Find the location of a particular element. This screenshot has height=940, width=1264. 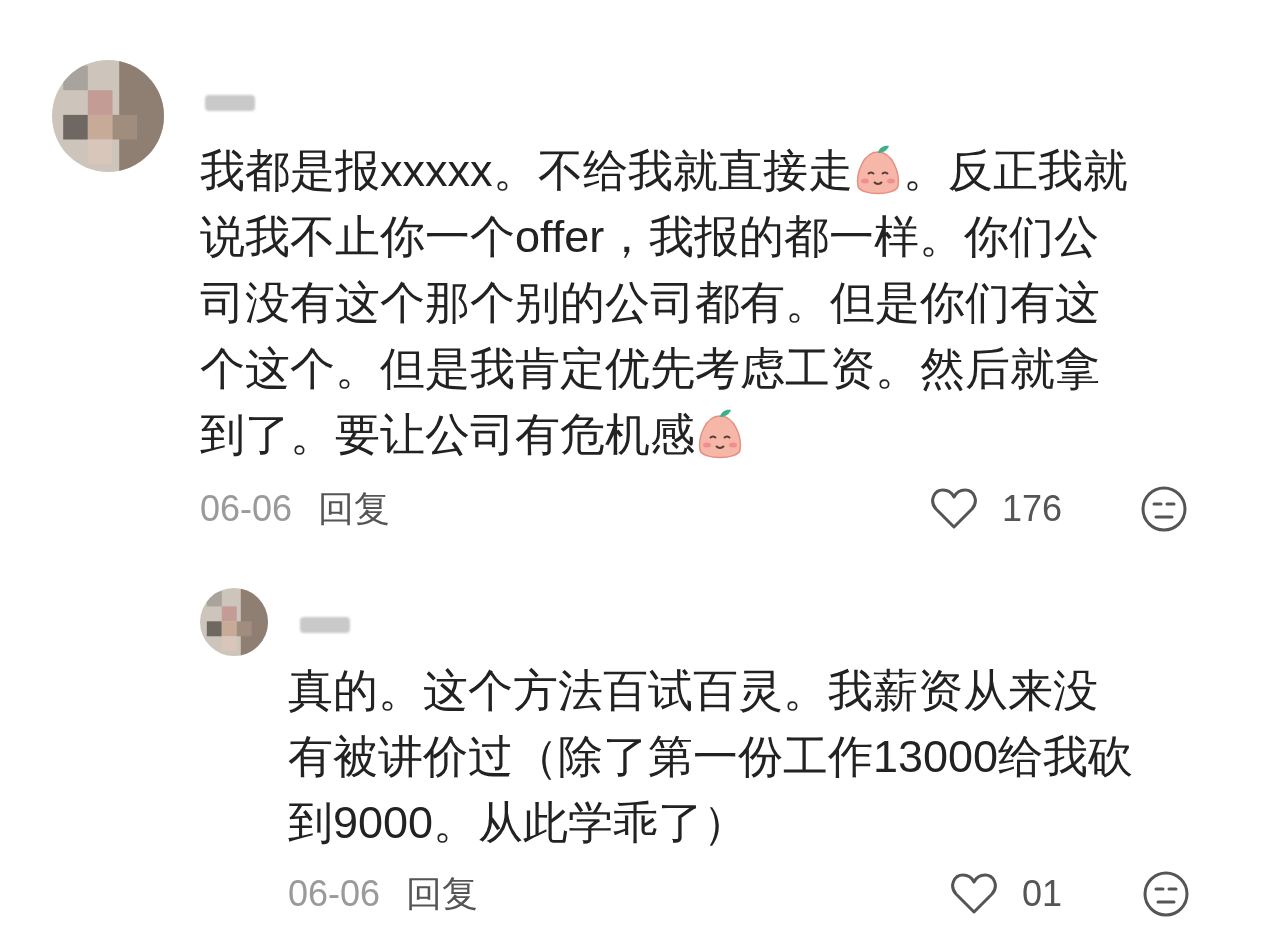

like-count: 176 is located at coordinates (1032, 509).